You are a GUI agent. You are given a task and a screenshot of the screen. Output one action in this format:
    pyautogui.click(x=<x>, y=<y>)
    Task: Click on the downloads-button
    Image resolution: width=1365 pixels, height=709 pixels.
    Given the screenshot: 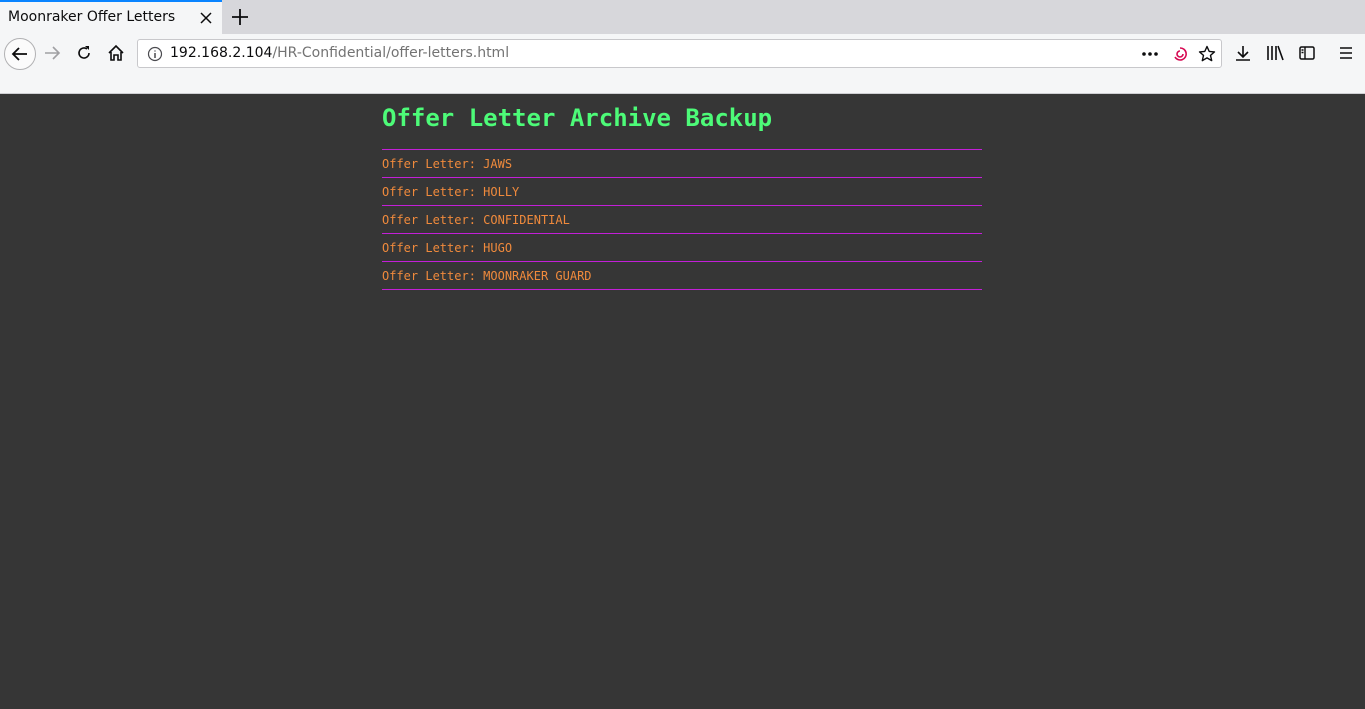 What is the action you would take?
    pyautogui.click(x=1243, y=53)
    